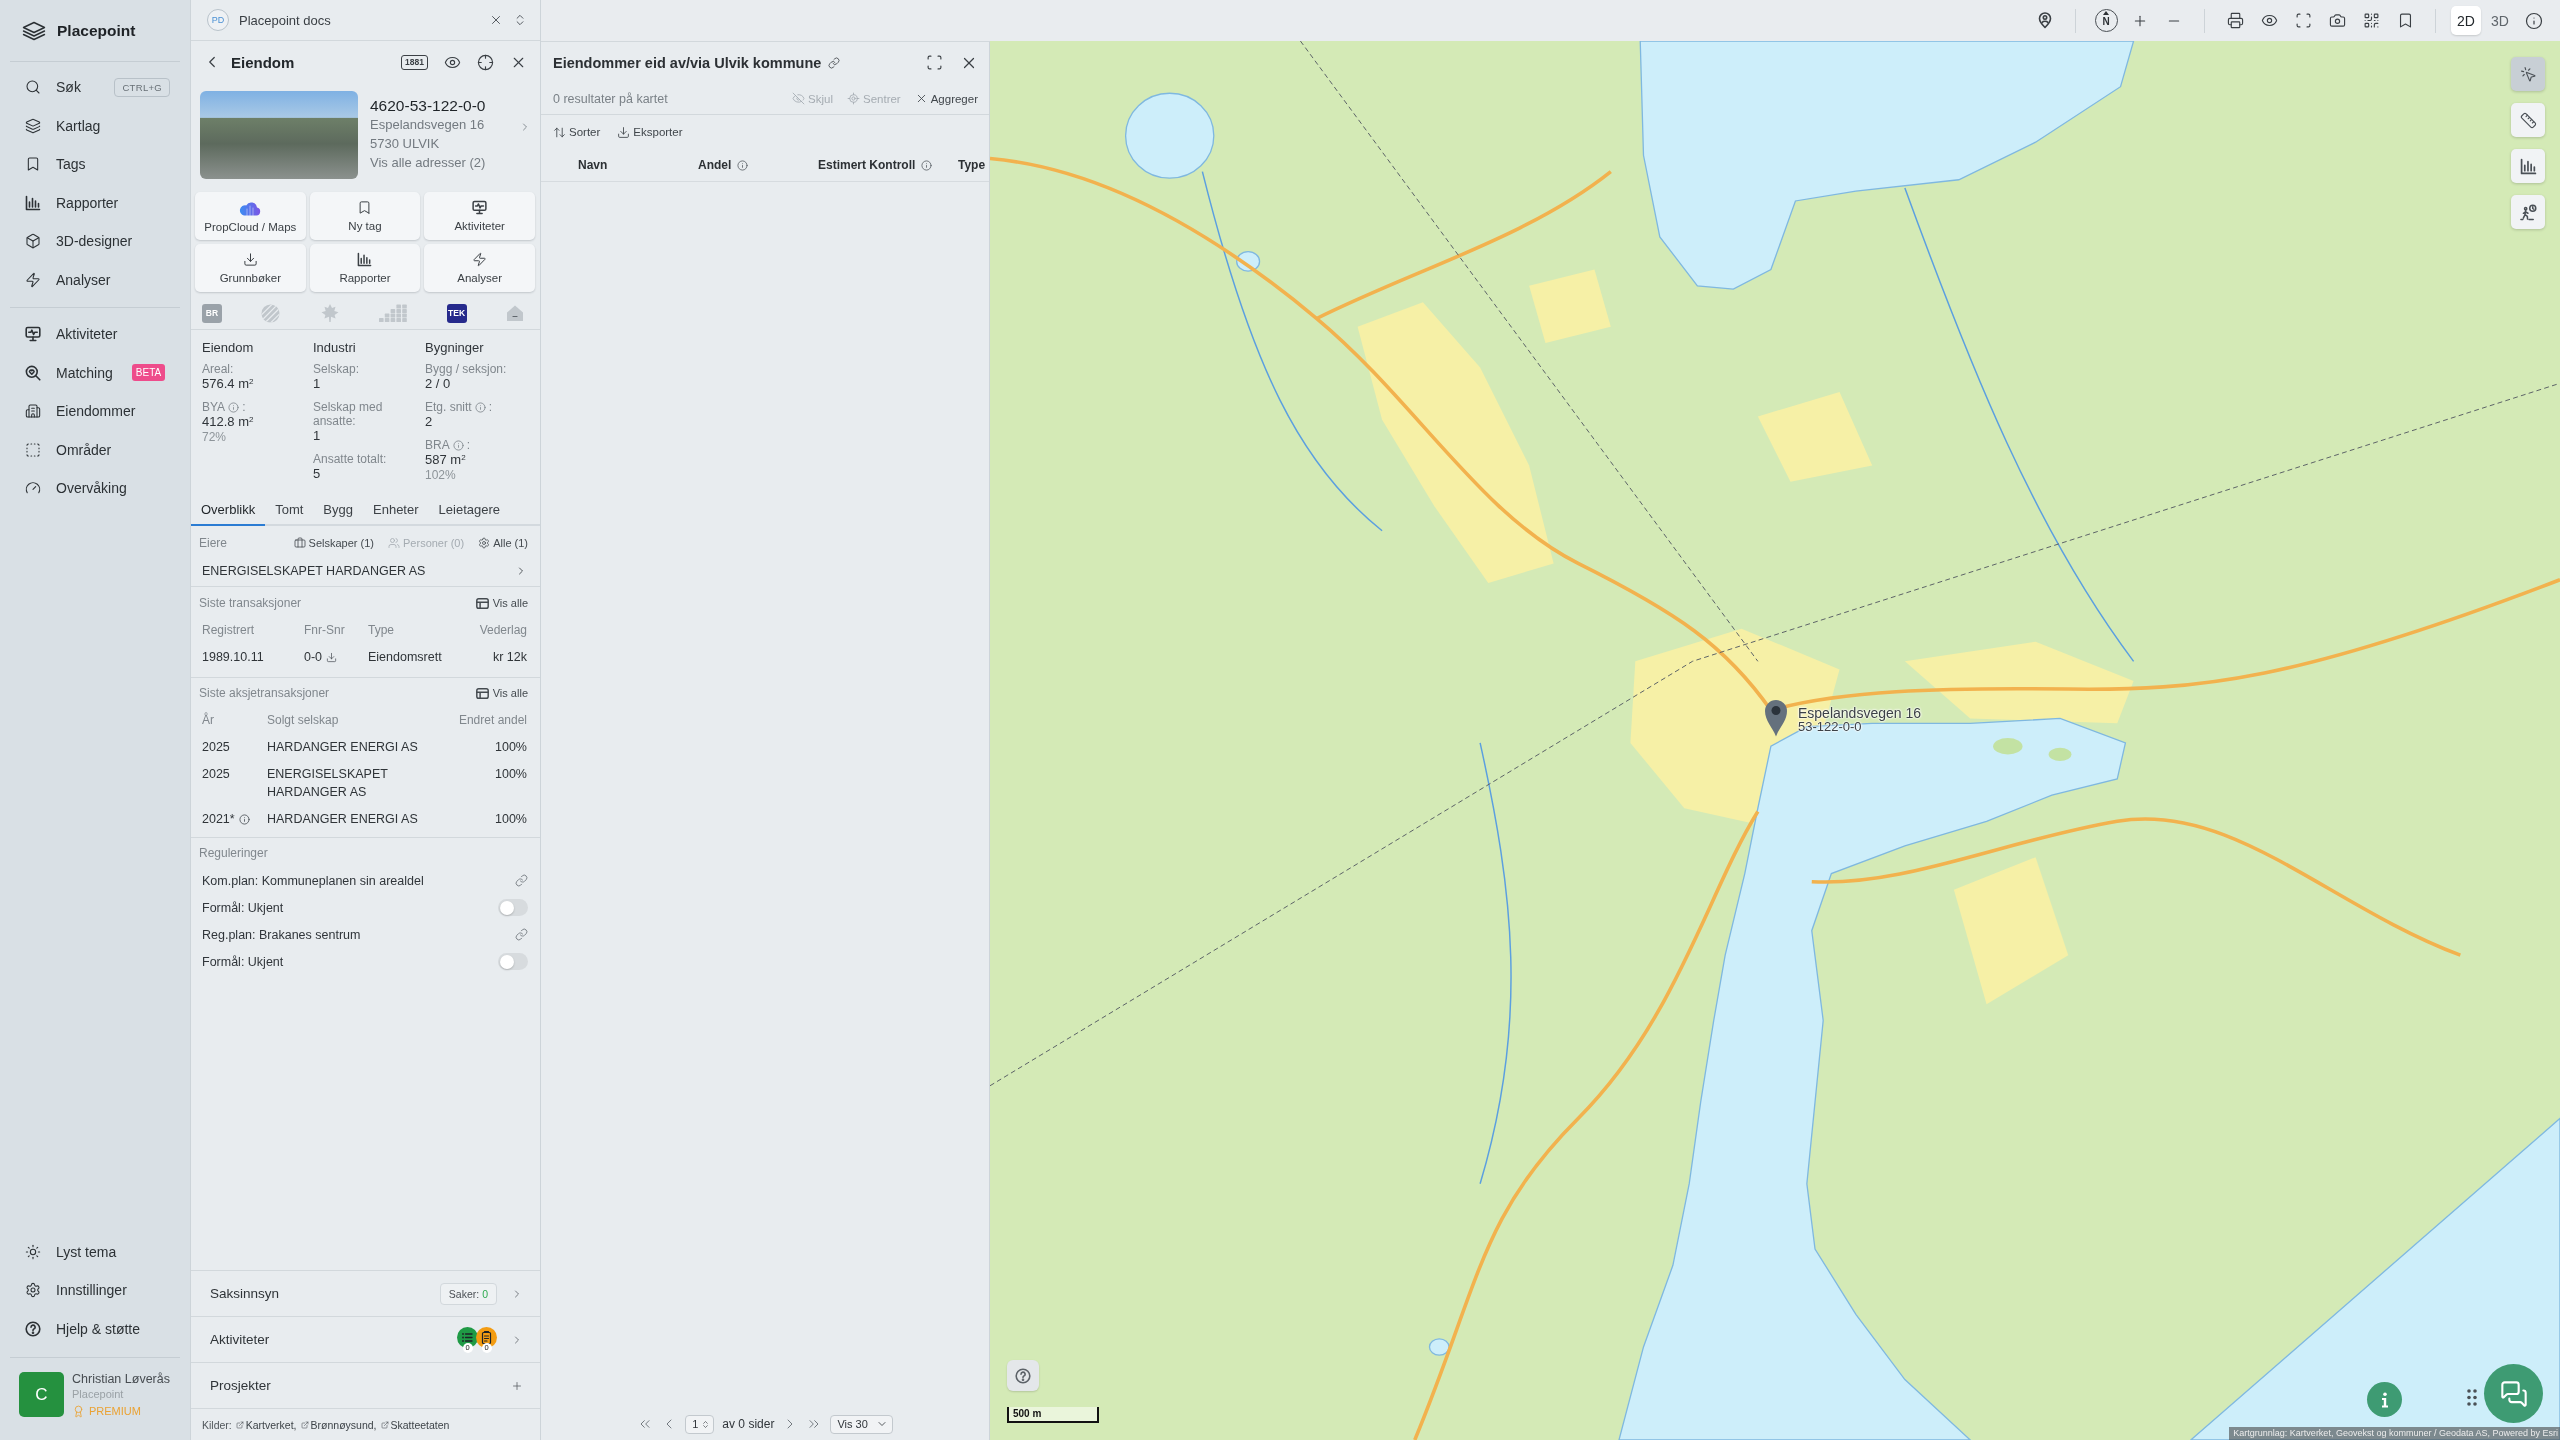  What do you see at coordinates (317, 474) in the screenshot?
I see `stat-value: 5` at bounding box center [317, 474].